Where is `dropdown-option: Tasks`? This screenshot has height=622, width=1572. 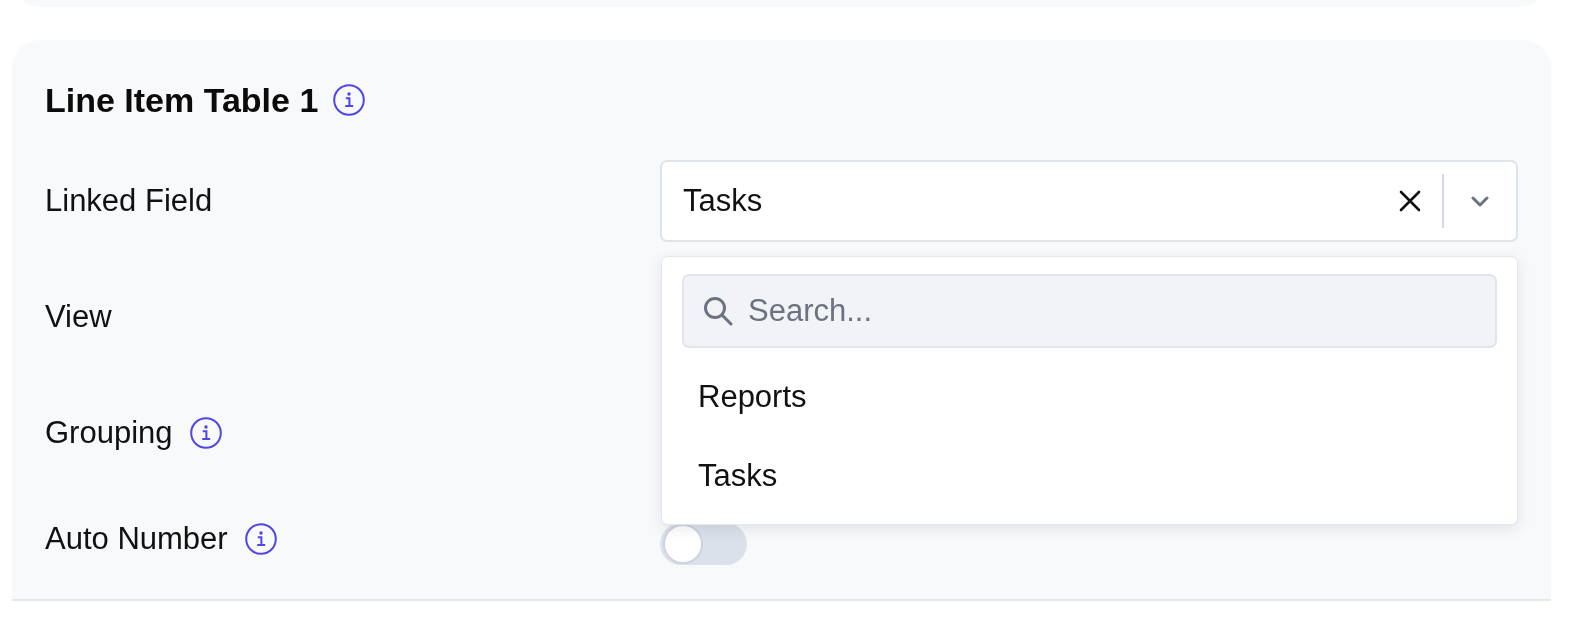 dropdown-option: Tasks is located at coordinates (1089, 476).